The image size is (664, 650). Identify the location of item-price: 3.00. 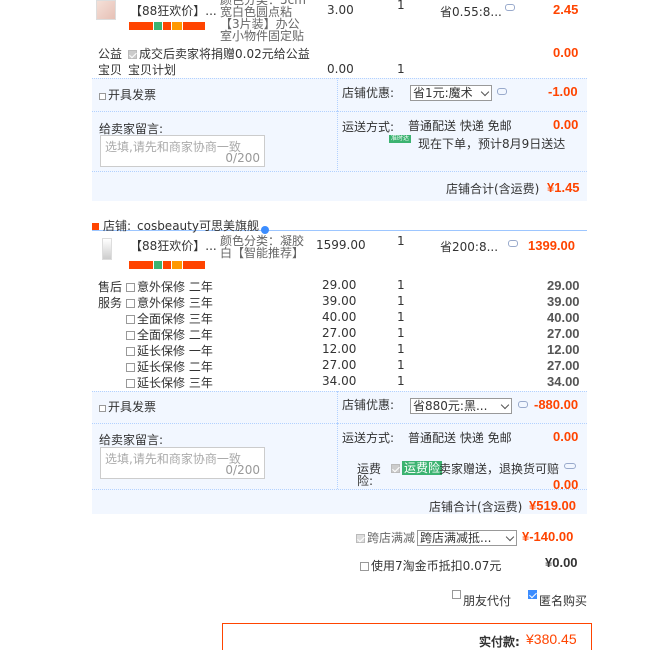
(340, 10).